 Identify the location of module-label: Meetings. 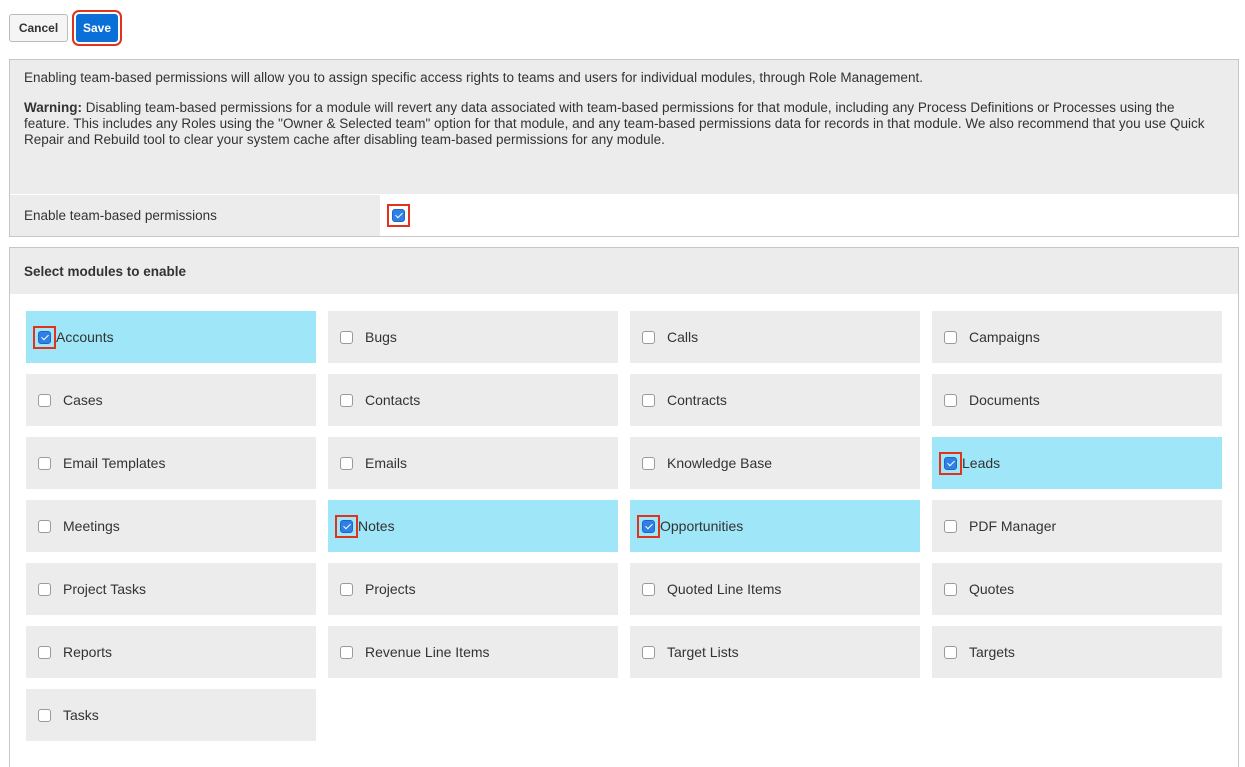
(91, 526).